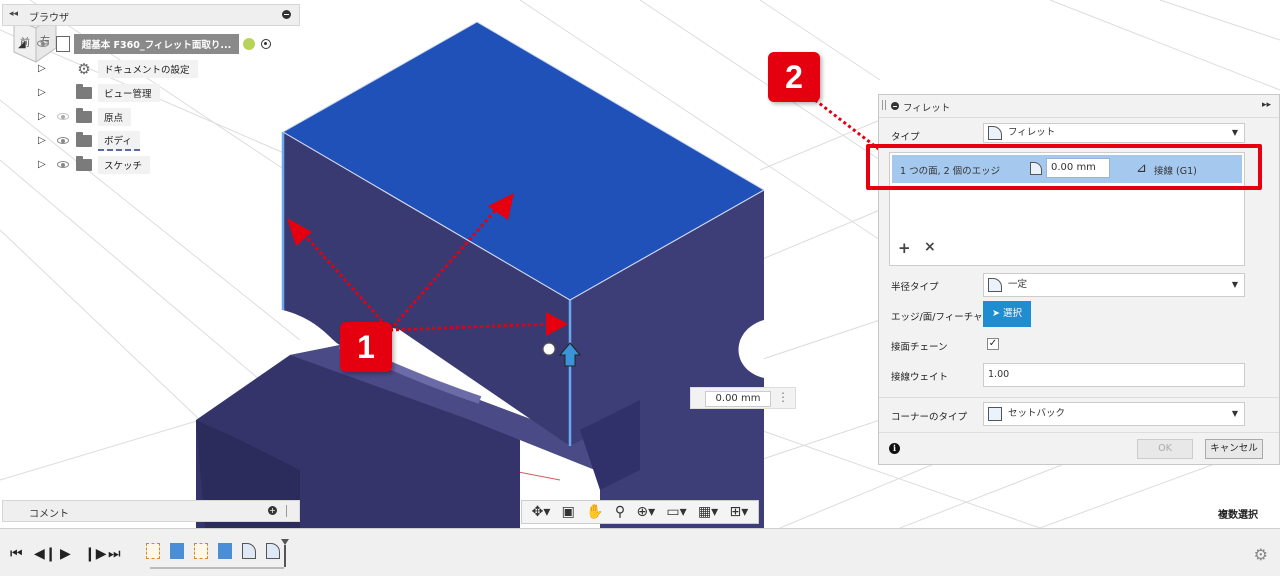 The width and height of the screenshot is (1280, 576). I want to click on timeline: ⏮ ◀❙ ▶ ❙▶ ⏭ ⚙, so click(640, 552).